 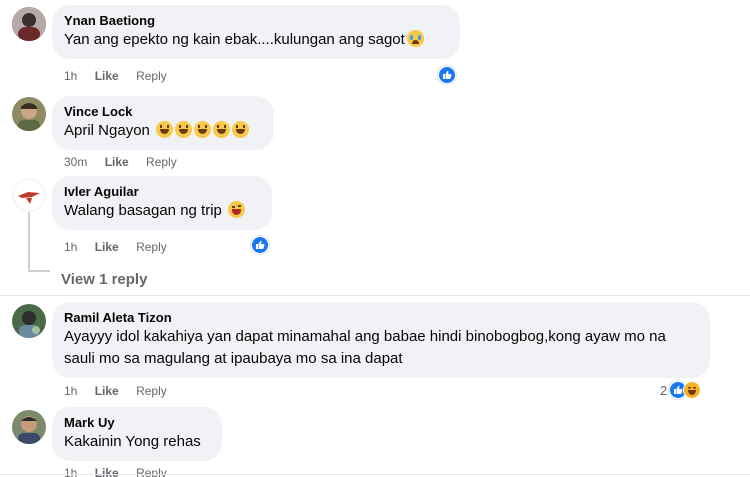 What do you see at coordinates (162, 211) in the screenshot?
I see `comment-text: Walang basagan ng trip` at bounding box center [162, 211].